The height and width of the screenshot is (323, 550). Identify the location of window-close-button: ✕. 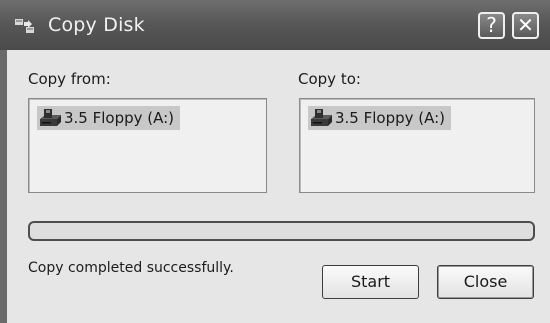
(525, 25).